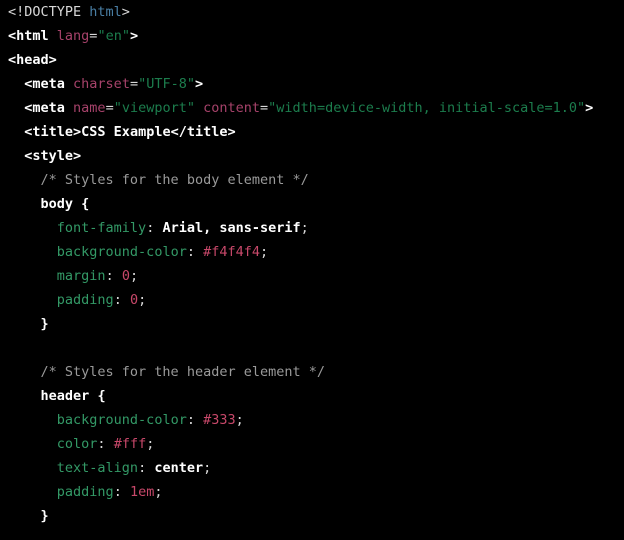 The height and width of the screenshot is (540, 624). Describe the element at coordinates (203, 132) in the screenshot. I see `token-tag: </title>` at that location.